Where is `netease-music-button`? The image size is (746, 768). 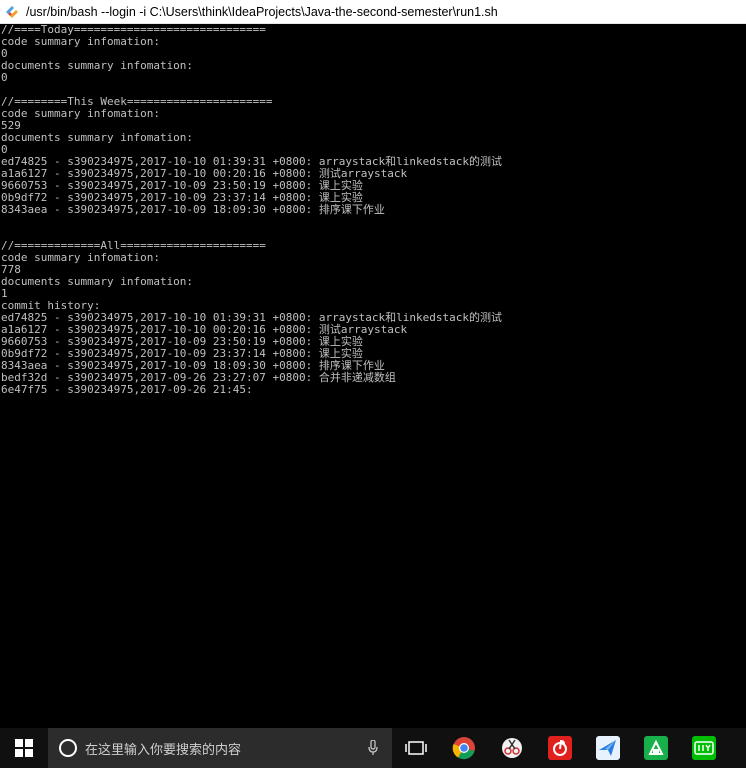
netease-music-button is located at coordinates (560, 748).